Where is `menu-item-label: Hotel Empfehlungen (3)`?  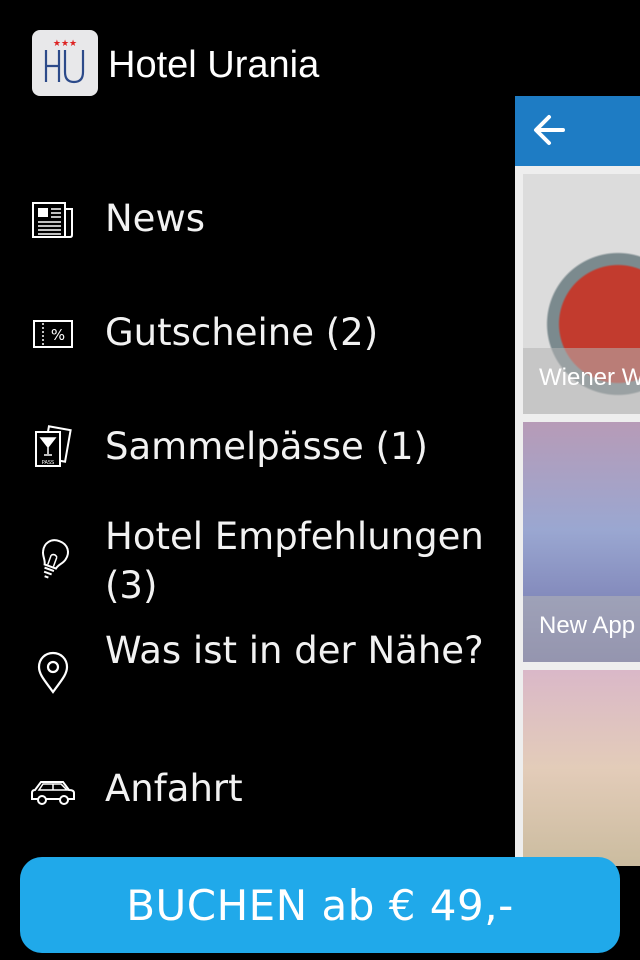 menu-item-label: Hotel Empfehlungen (3) is located at coordinates (294, 561).